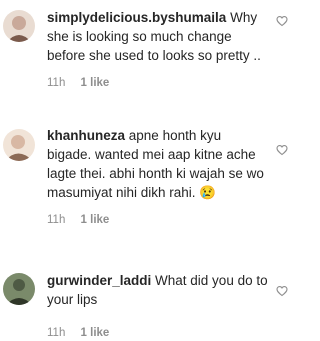  Describe the element at coordinates (136, 17) in the screenshot. I see `comment-username: simplydelicious.byshumaila` at that location.